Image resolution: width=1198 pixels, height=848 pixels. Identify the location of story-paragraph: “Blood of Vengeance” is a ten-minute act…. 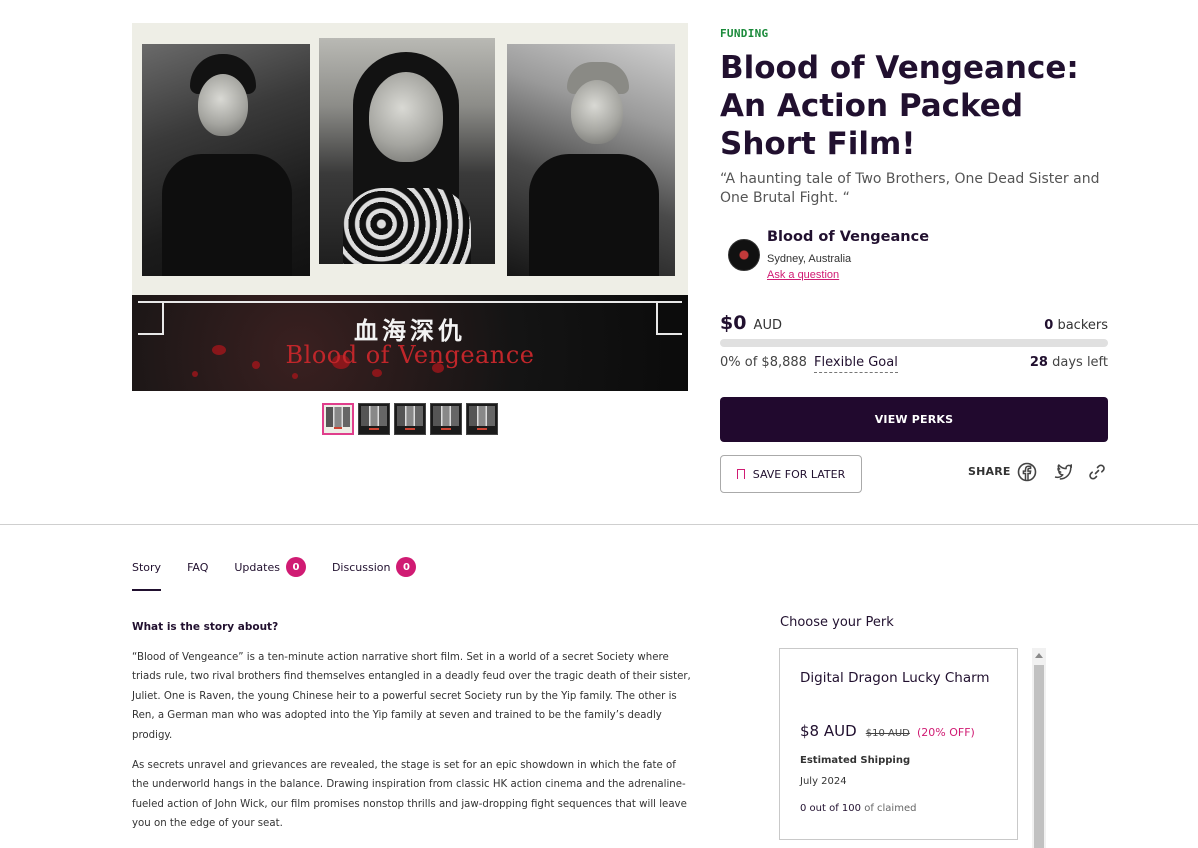
(411, 696).